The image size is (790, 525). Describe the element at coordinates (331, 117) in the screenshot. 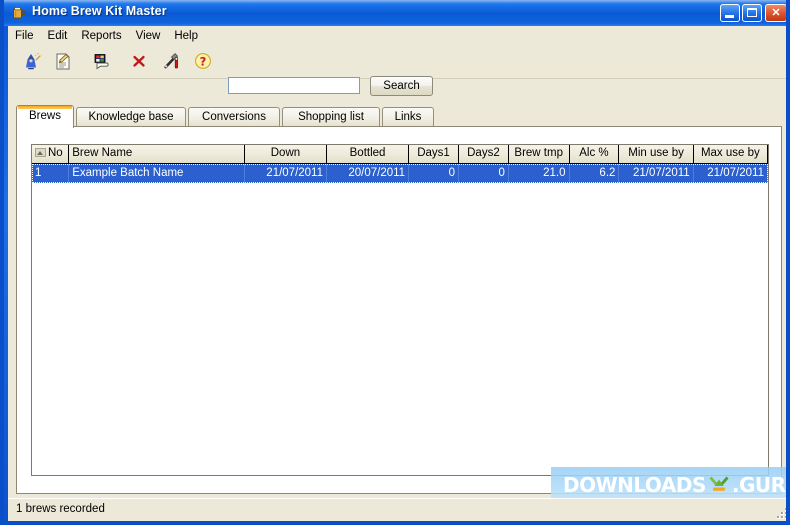

I see `tab-shopping-list: Shopping list` at that location.